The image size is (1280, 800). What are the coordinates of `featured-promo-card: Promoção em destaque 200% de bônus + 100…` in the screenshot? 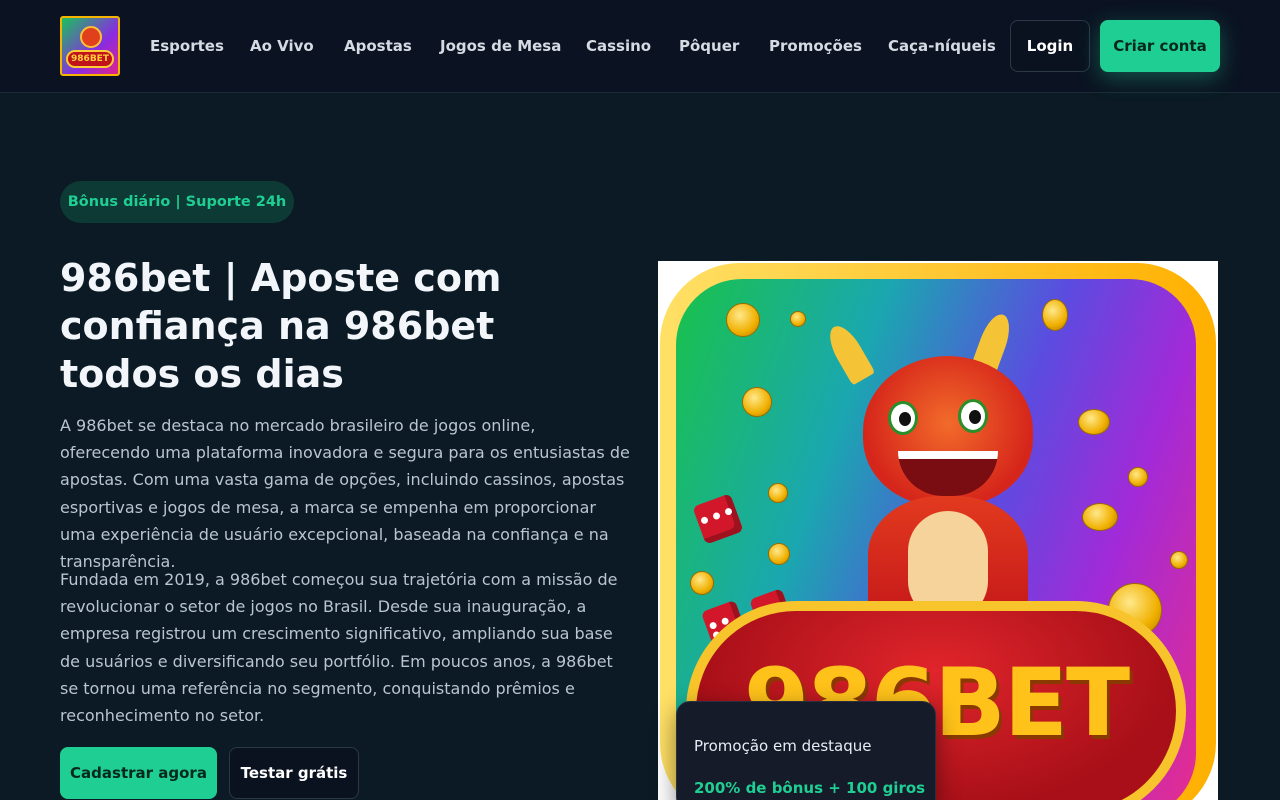 It's located at (806, 750).